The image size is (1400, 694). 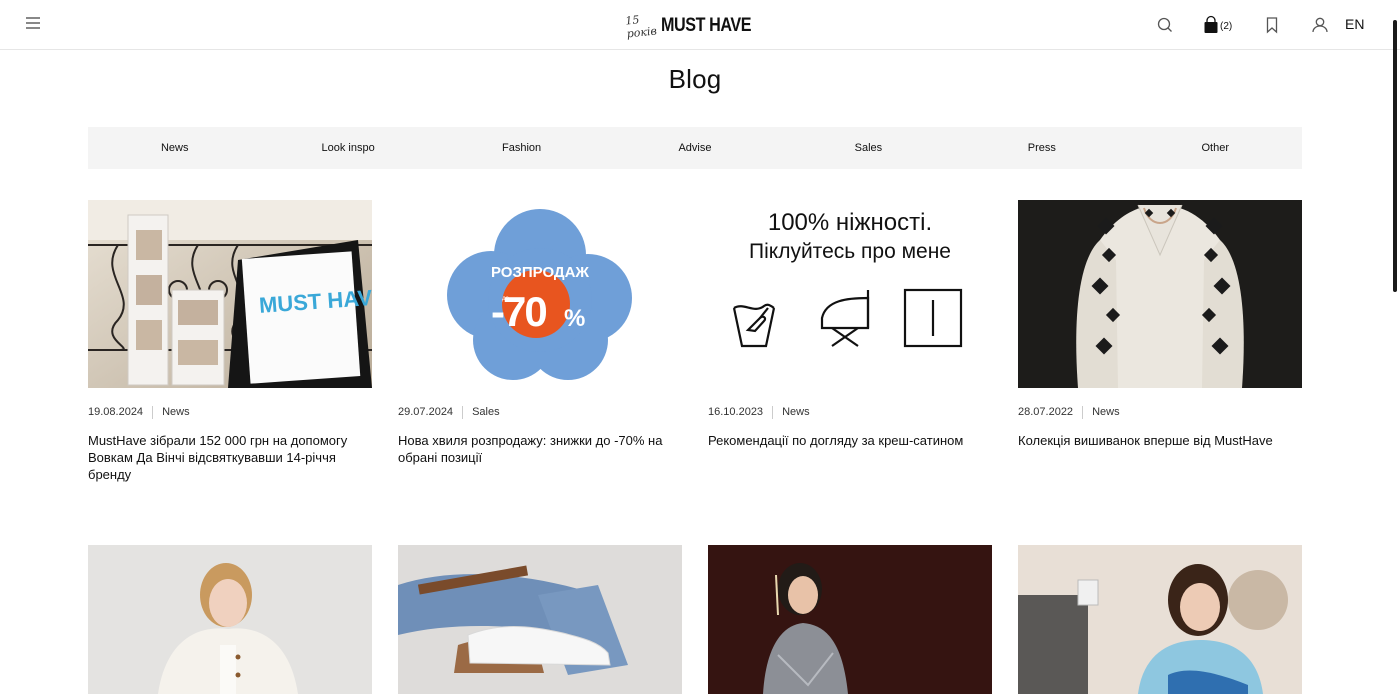 What do you see at coordinates (174, 148) in the screenshot?
I see `tab-news: News` at bounding box center [174, 148].